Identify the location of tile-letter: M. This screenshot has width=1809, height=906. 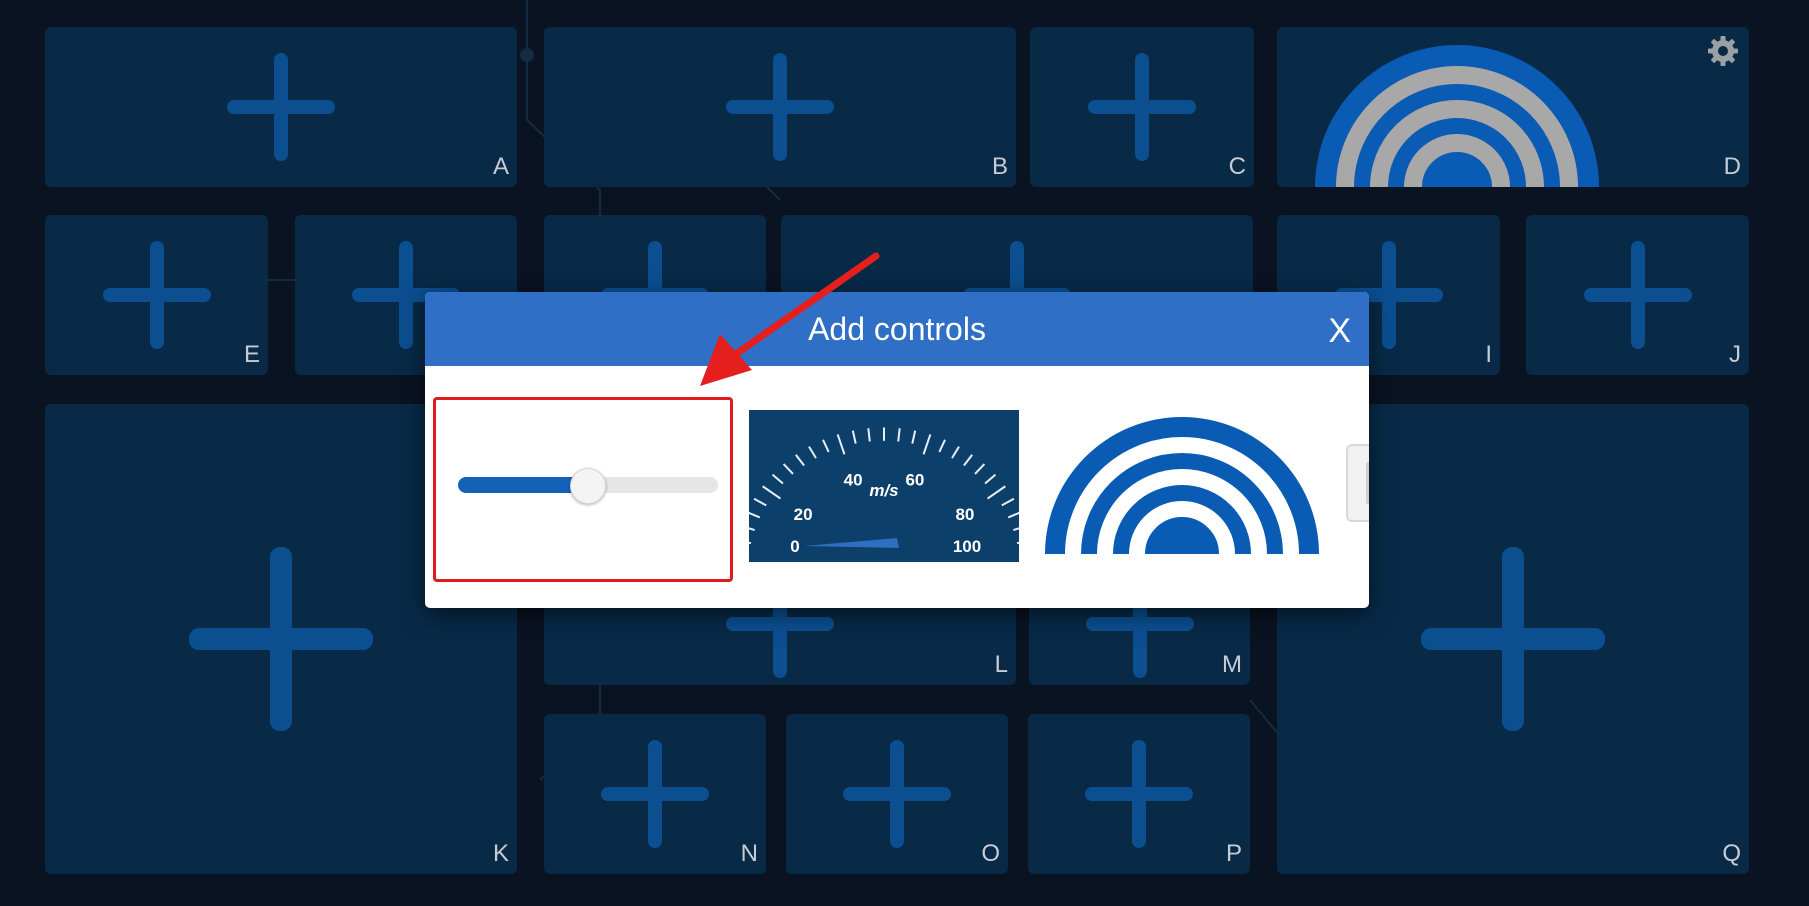
(1232, 664).